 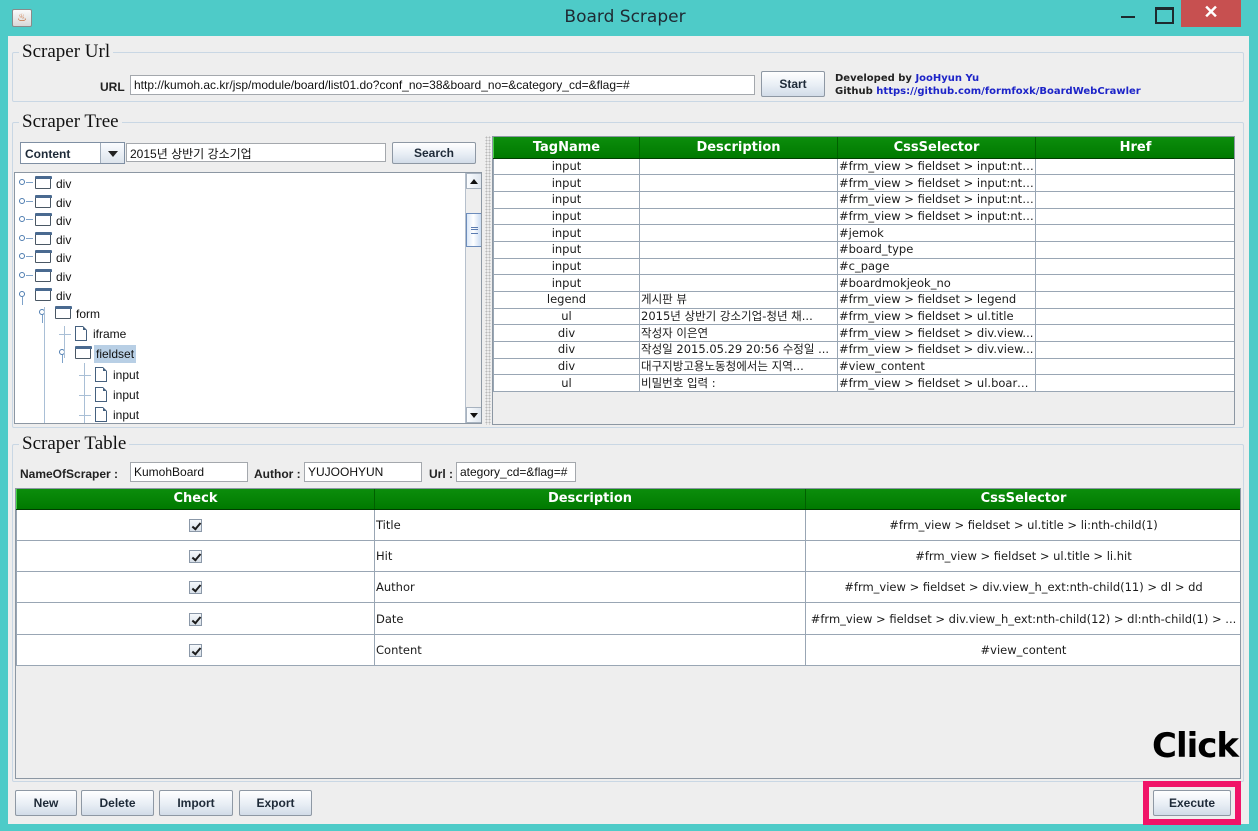 I want to click on cell-cssselector: #frm_view > fieldset > ul.title, so click(x=936, y=316).